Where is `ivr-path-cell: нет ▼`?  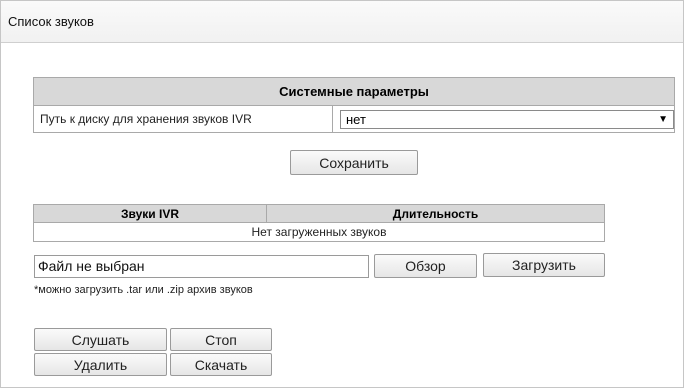 ivr-path-cell: нет ▼ is located at coordinates (503, 119).